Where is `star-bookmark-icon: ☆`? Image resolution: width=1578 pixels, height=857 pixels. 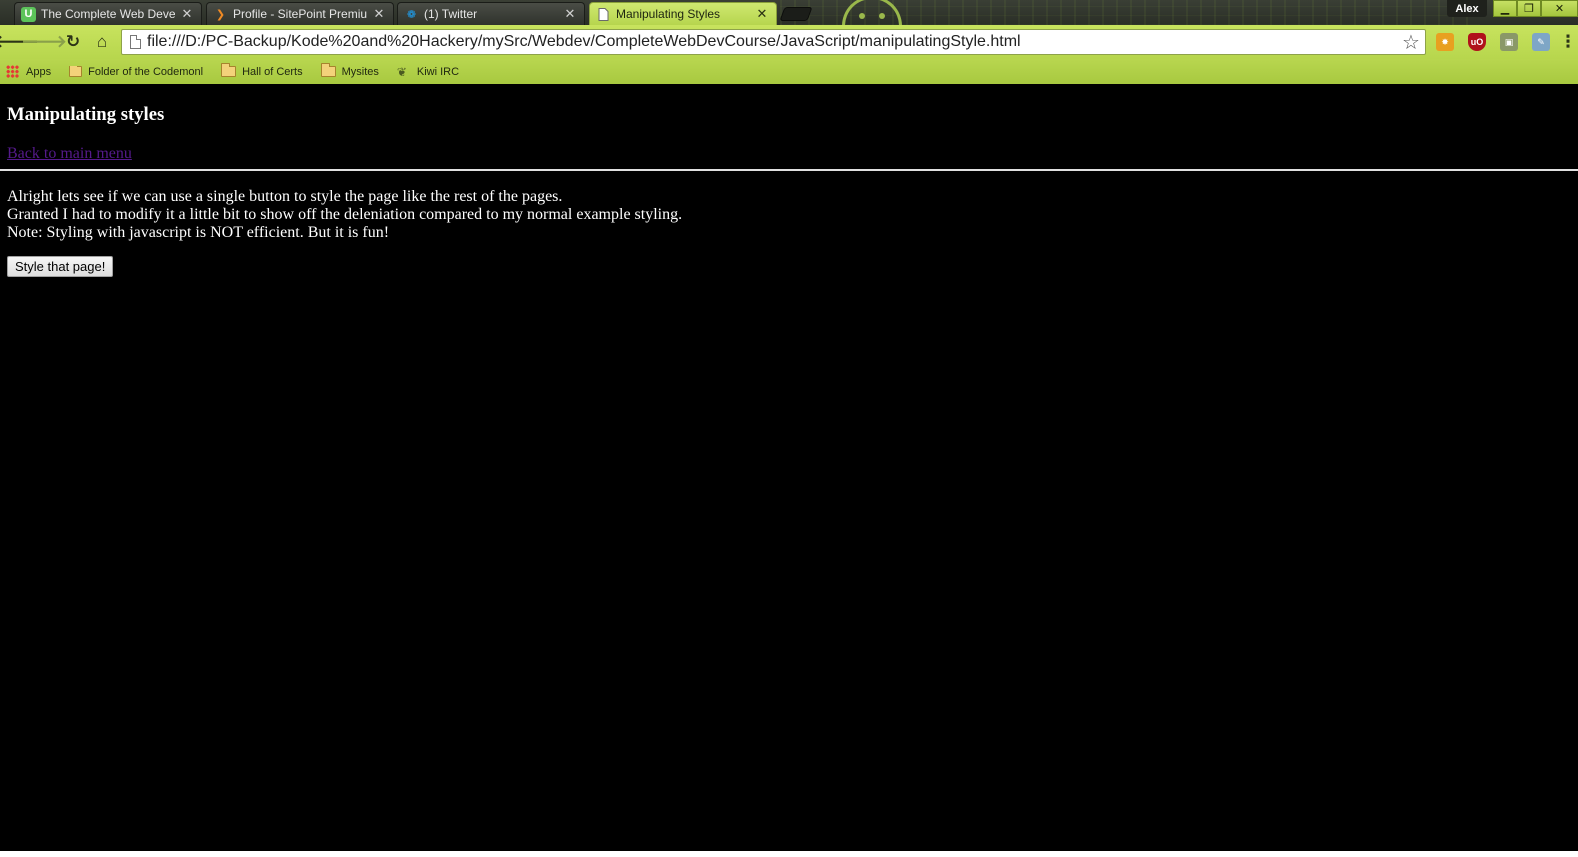 star-bookmark-icon: ☆ is located at coordinates (1411, 42).